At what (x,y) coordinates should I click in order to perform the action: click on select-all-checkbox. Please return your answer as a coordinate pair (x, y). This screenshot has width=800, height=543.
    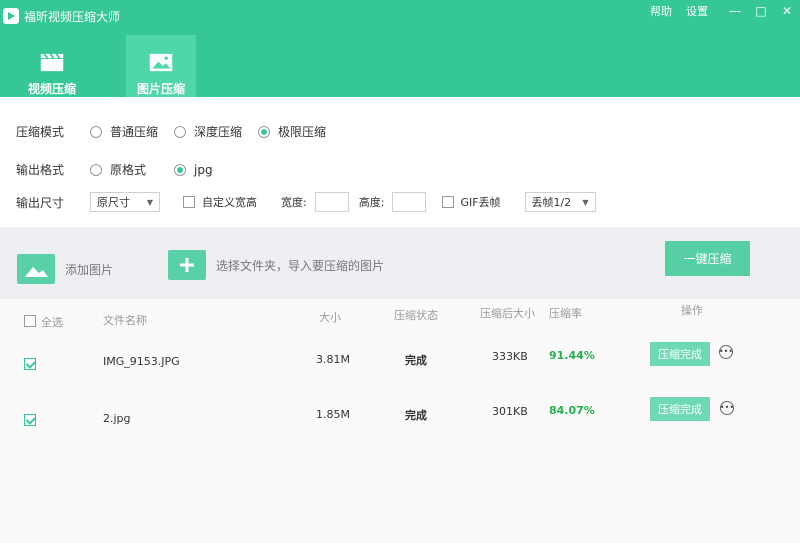
    Looking at the image, I should click on (30, 321).